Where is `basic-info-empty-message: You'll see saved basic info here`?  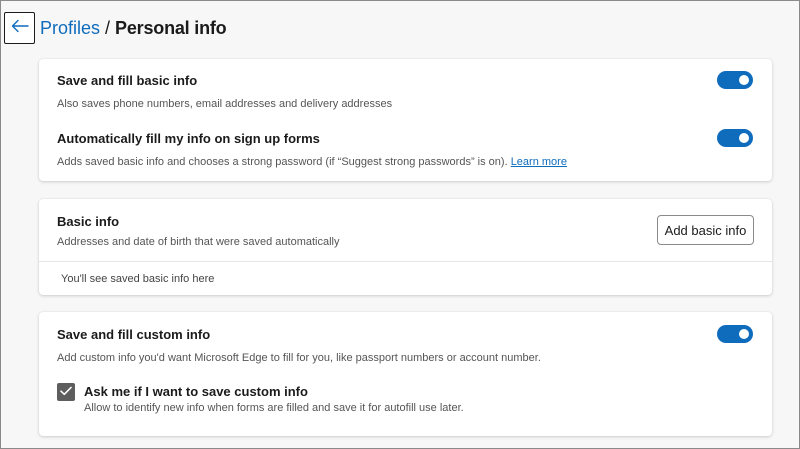 basic-info-empty-message: You'll see saved basic info here is located at coordinates (138, 279).